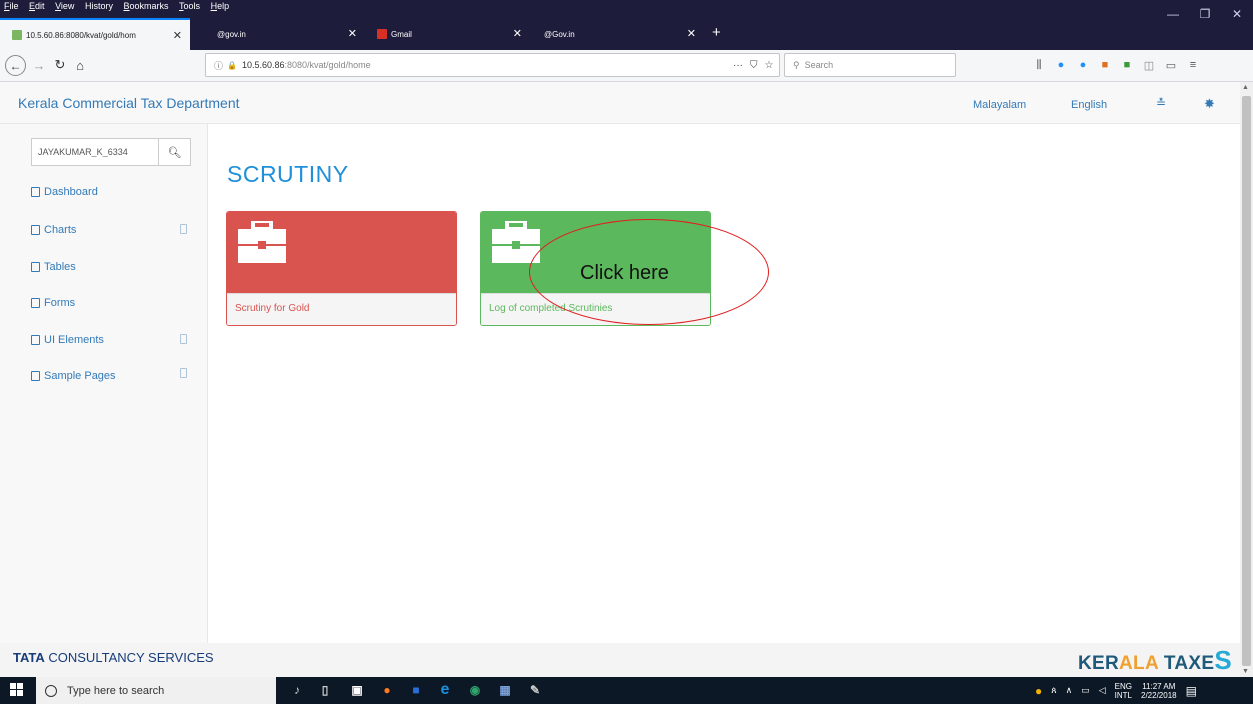 The image size is (1253, 704). What do you see at coordinates (74, 340) in the screenshot?
I see `sidebar-item-label: UI Elements` at bounding box center [74, 340].